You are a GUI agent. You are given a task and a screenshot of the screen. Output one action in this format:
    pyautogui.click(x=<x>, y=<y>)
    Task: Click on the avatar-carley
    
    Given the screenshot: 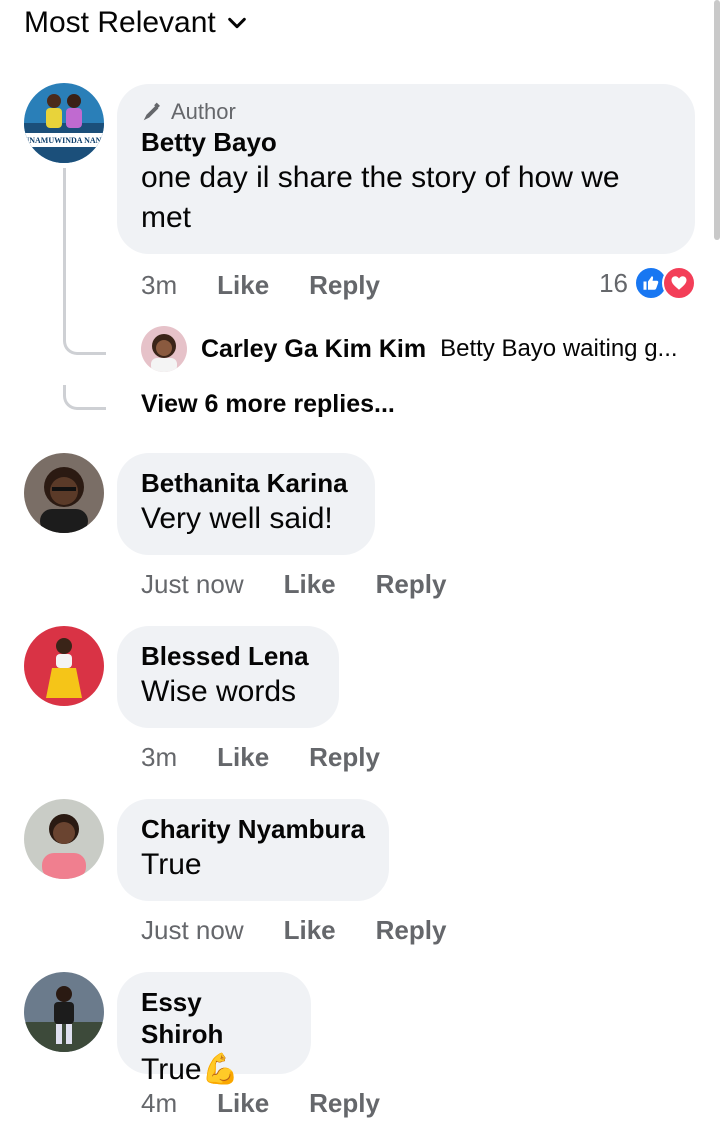 What is the action you would take?
    pyautogui.click(x=164, y=349)
    